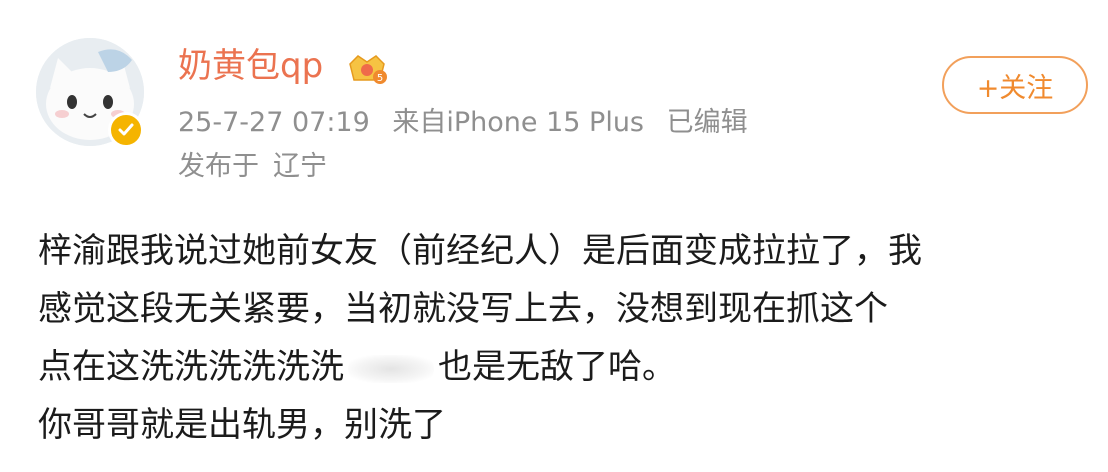  What do you see at coordinates (242, 425) in the screenshot?
I see `post-text-line: 你哥哥就是出轨男，别洗了` at bounding box center [242, 425].